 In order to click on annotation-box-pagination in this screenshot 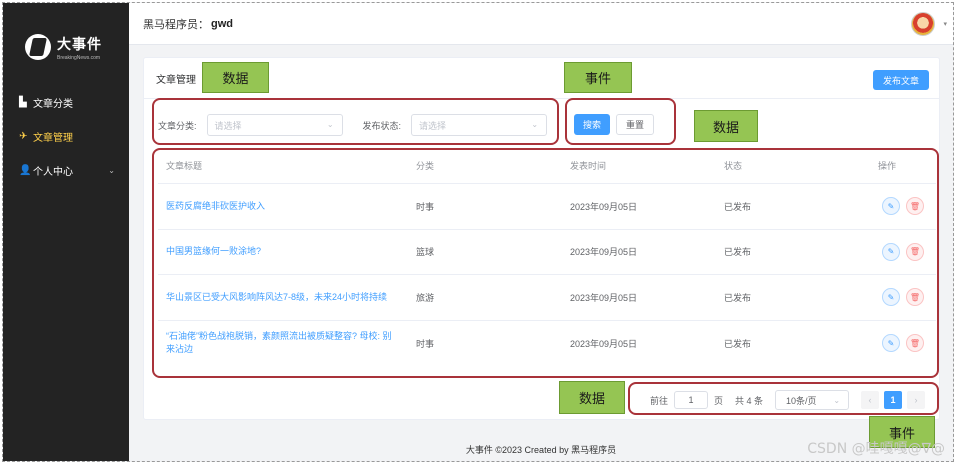, I will do `click(783, 398)`.